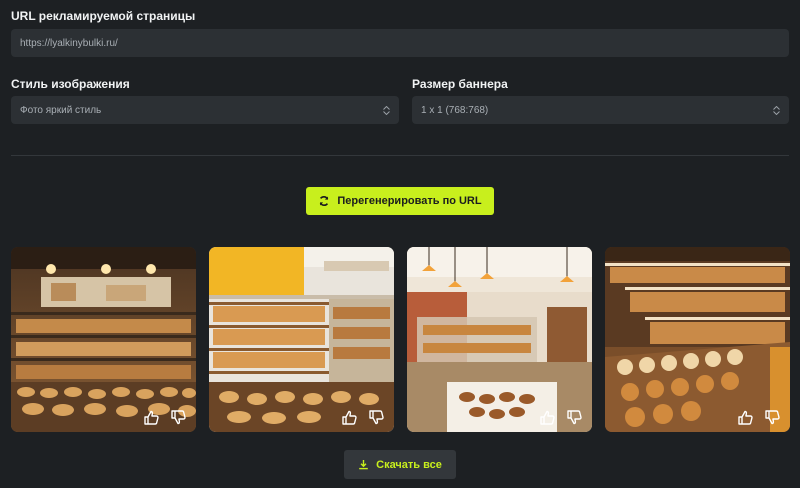 The width and height of the screenshot is (800, 488). I want to click on refresh-icon, so click(324, 201).